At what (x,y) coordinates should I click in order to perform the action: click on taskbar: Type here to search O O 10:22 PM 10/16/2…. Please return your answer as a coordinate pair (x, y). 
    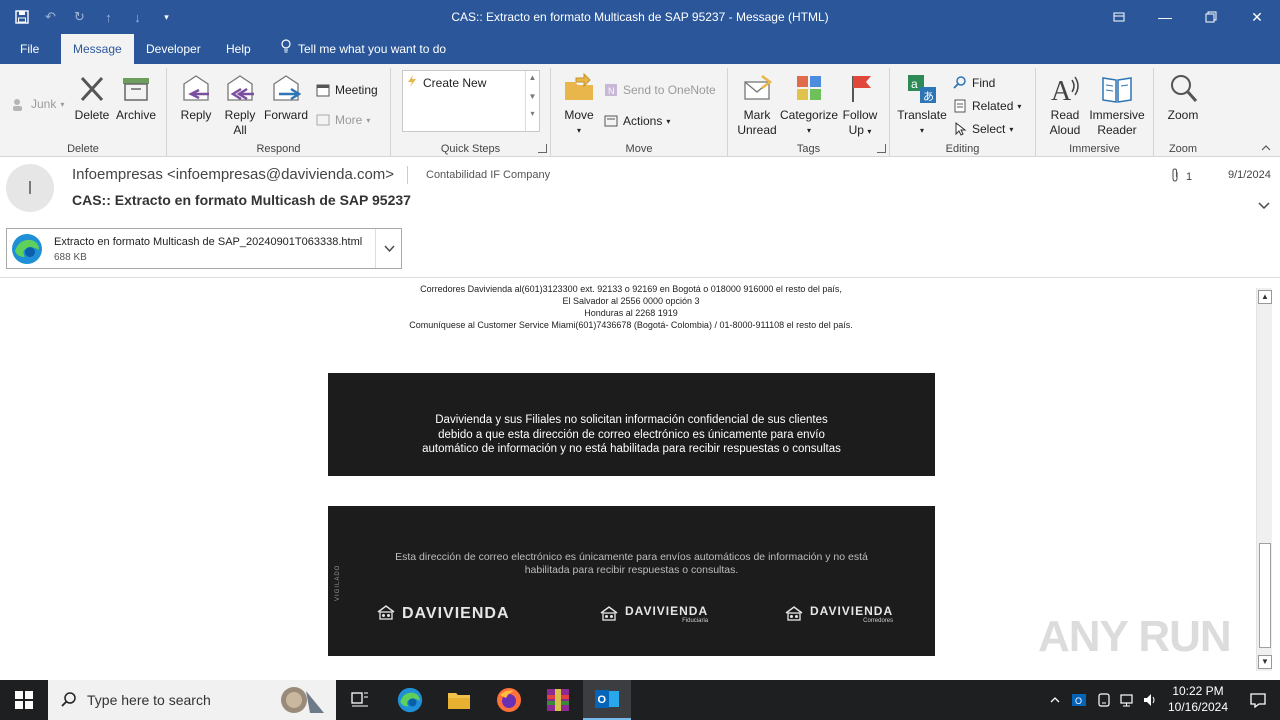
    Looking at the image, I should click on (640, 700).